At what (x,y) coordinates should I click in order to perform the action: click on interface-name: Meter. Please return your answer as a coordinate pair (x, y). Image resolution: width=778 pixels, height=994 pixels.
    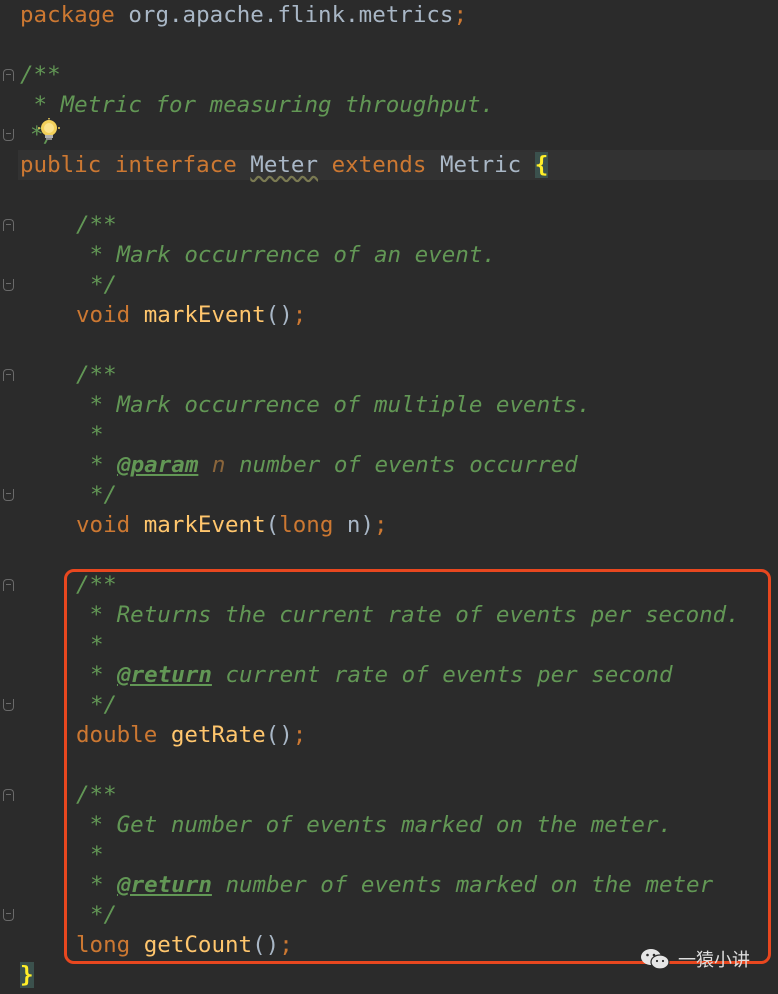
    Looking at the image, I should click on (284, 165).